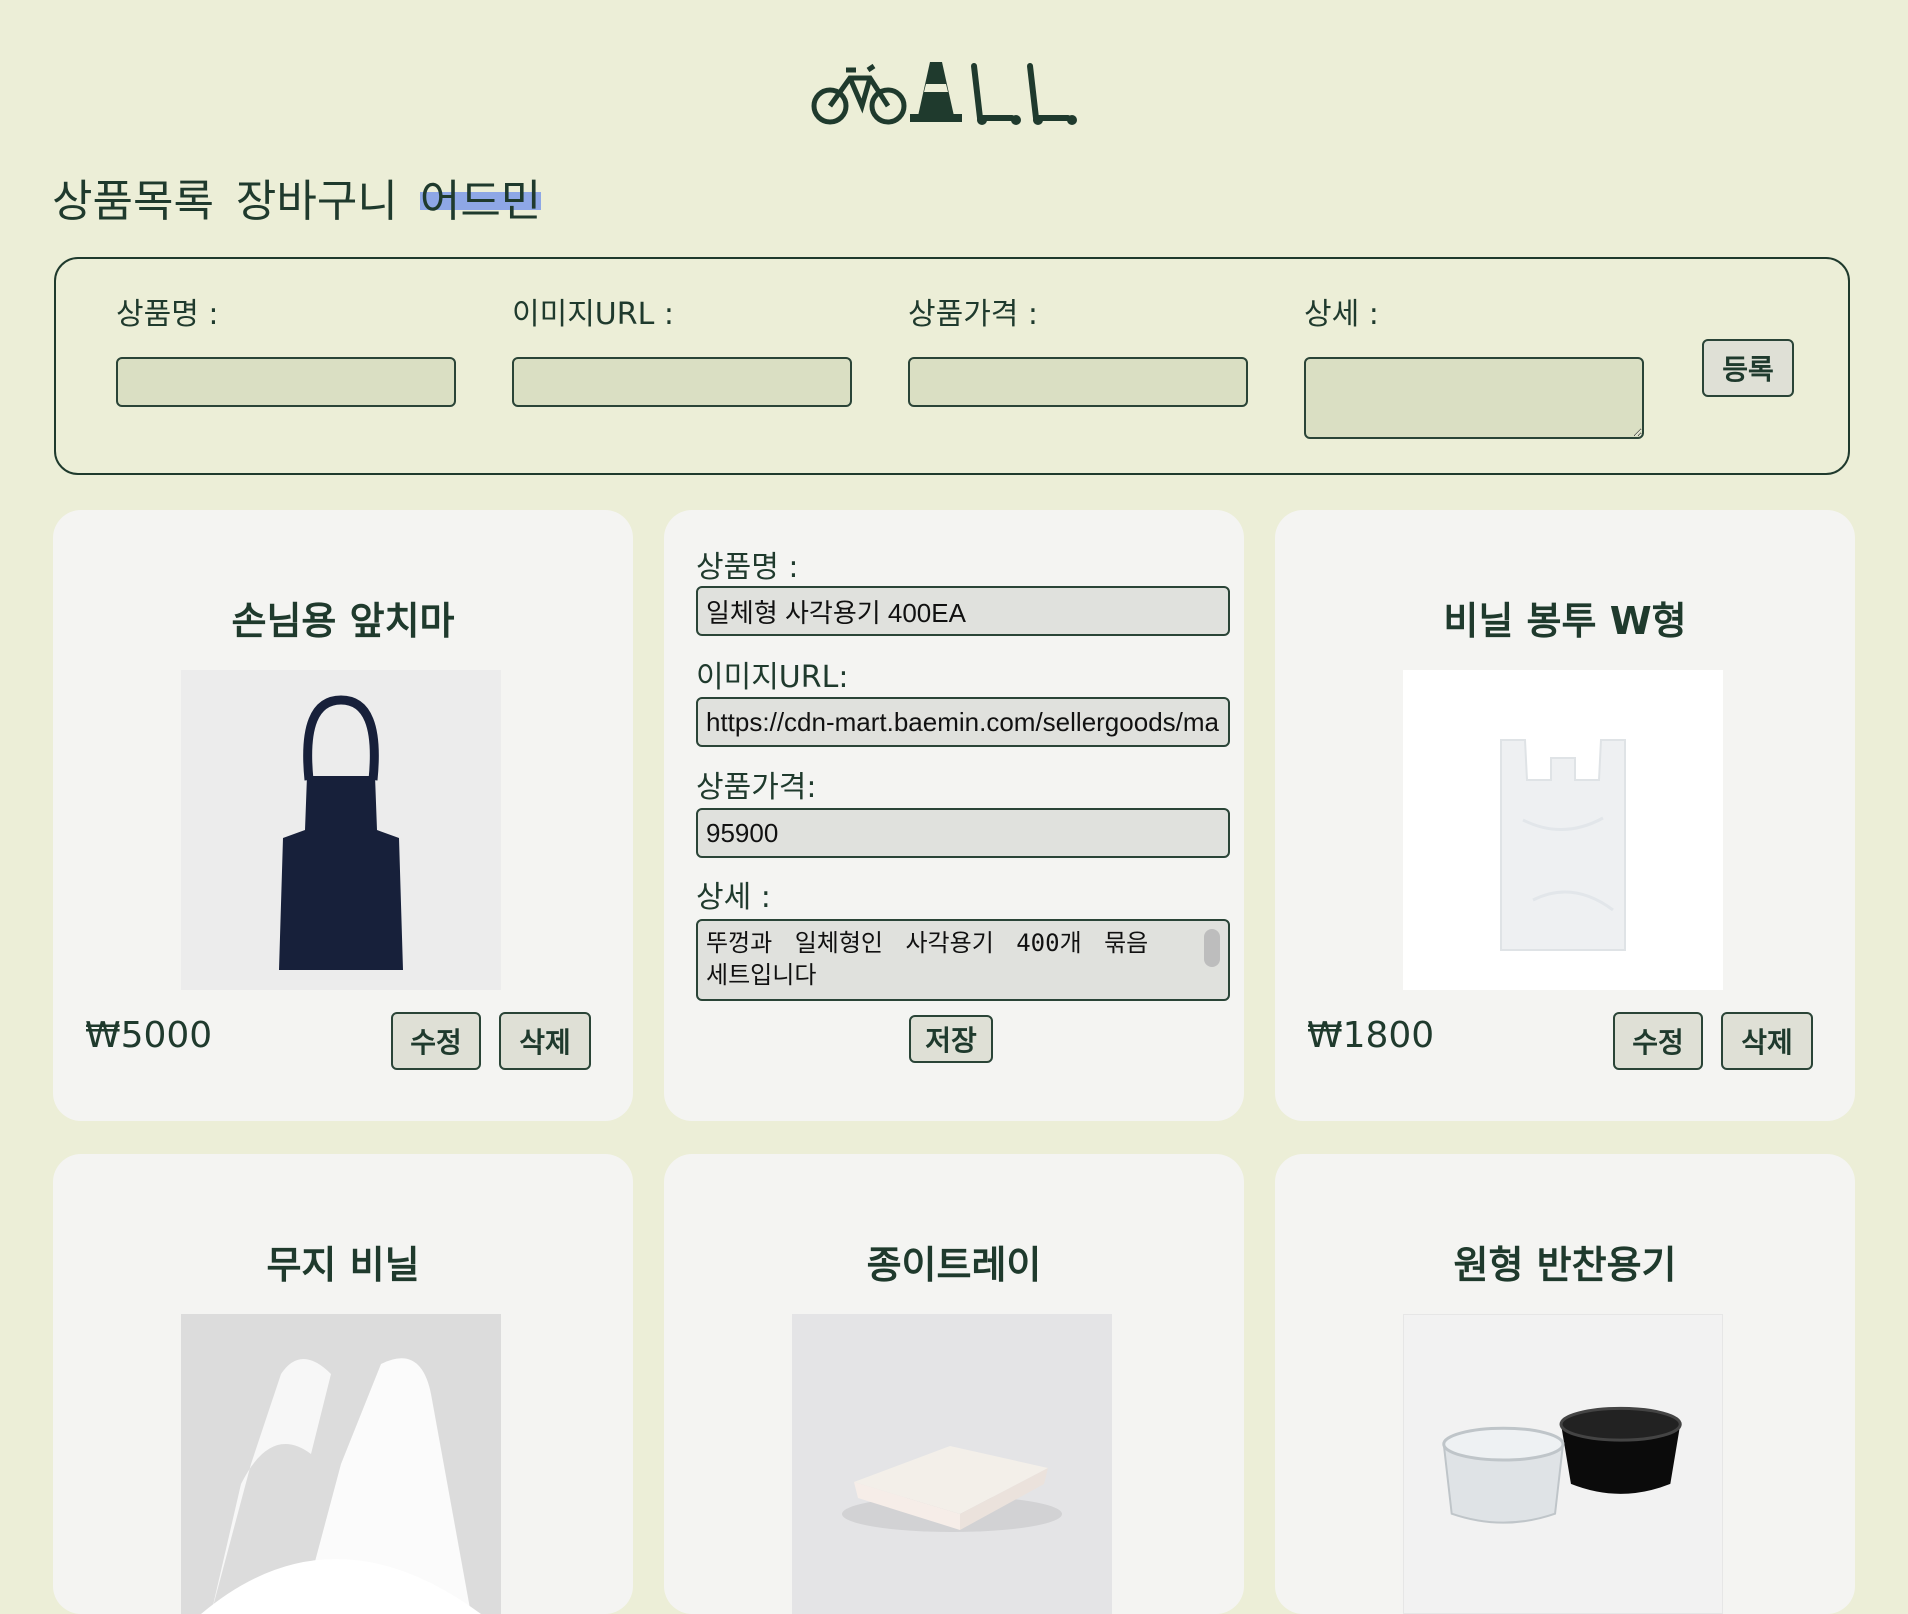 This screenshot has width=1908, height=1614. I want to click on apron-image, so click(341, 830).